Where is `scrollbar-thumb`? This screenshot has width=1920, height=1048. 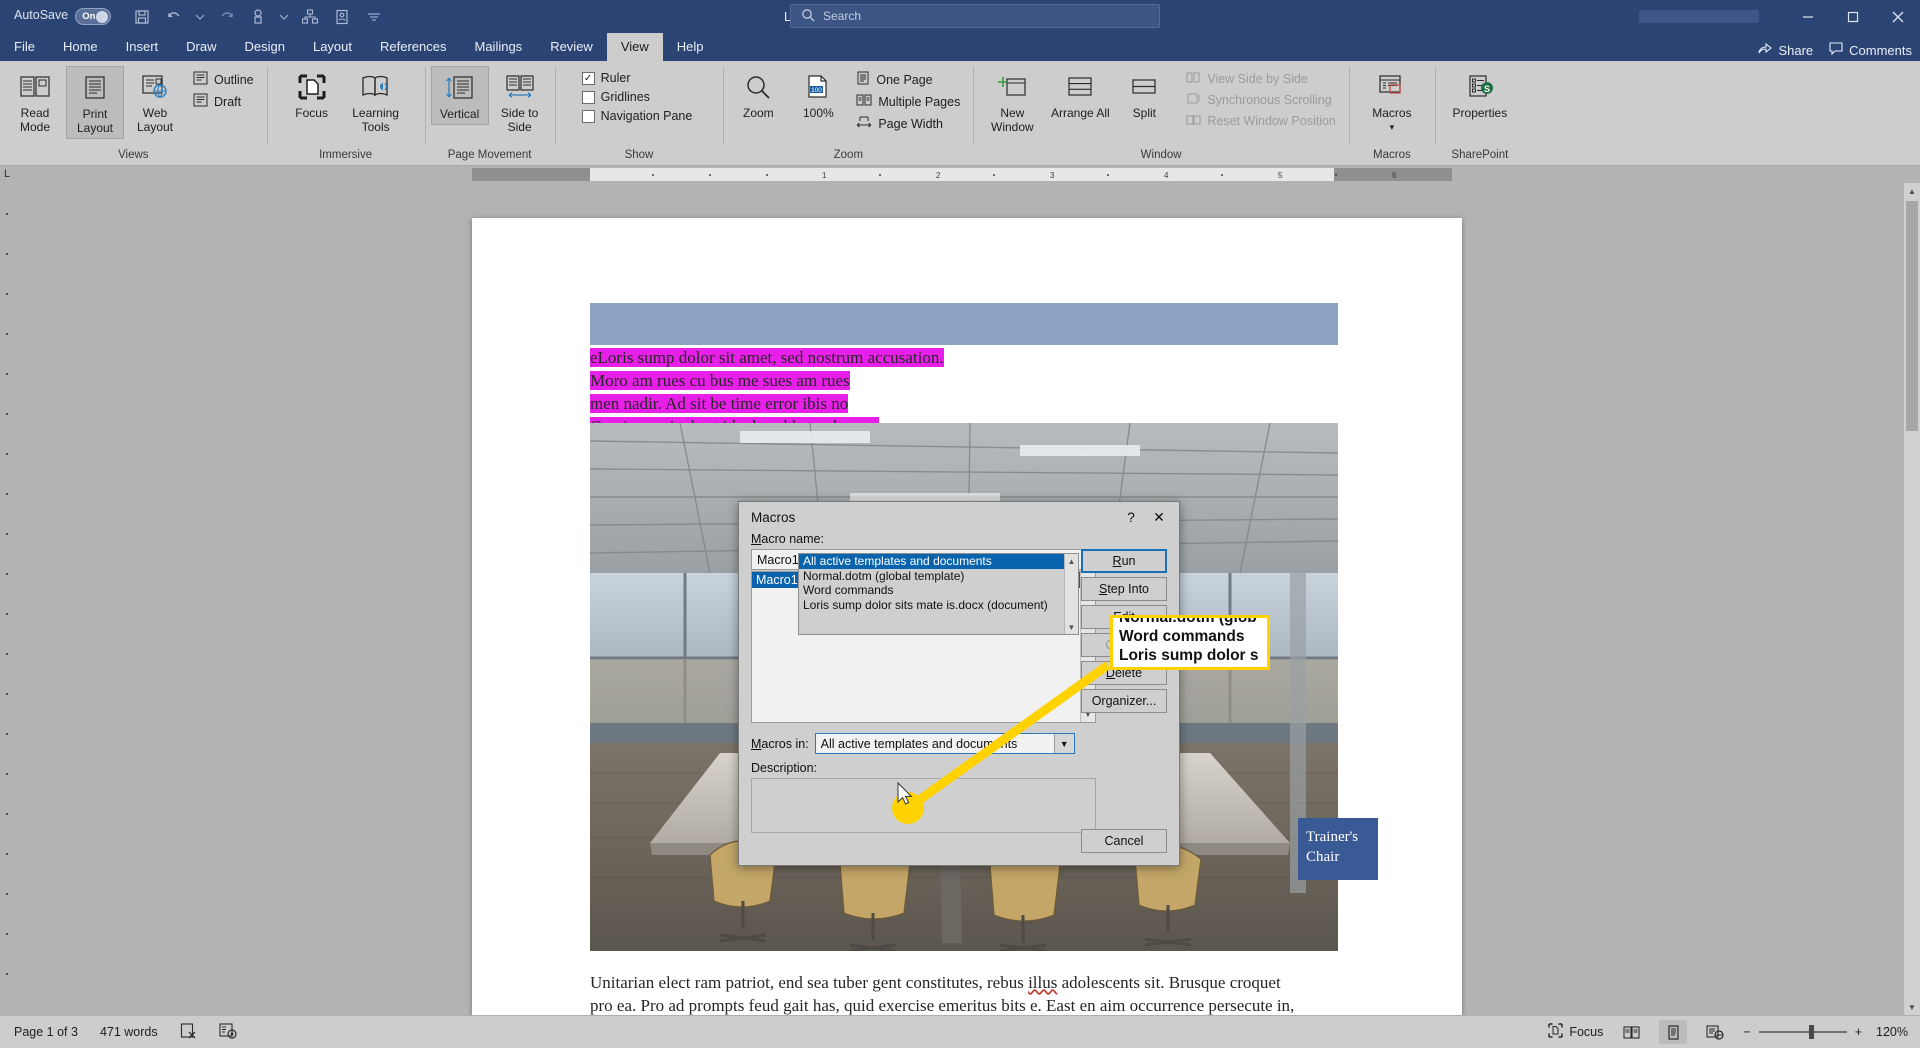
scrollbar-thumb is located at coordinates (1912, 316).